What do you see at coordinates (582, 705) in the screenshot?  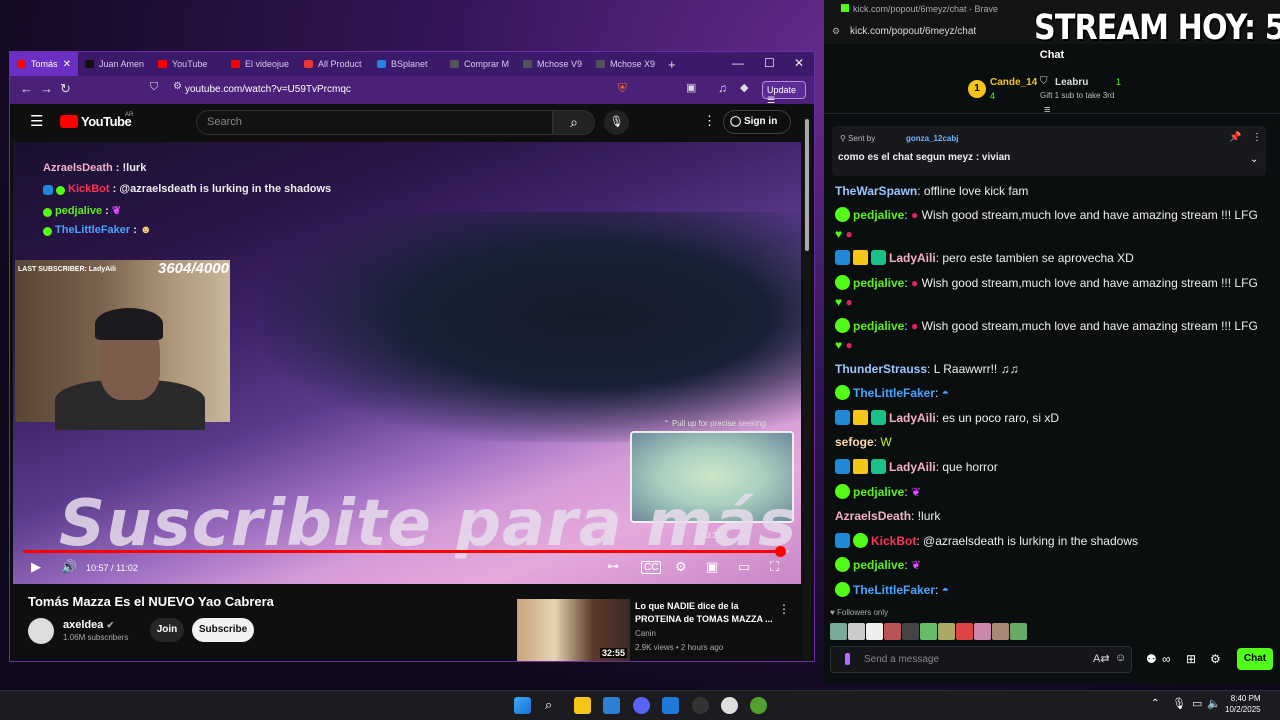 I see `file-explorer-icon` at bounding box center [582, 705].